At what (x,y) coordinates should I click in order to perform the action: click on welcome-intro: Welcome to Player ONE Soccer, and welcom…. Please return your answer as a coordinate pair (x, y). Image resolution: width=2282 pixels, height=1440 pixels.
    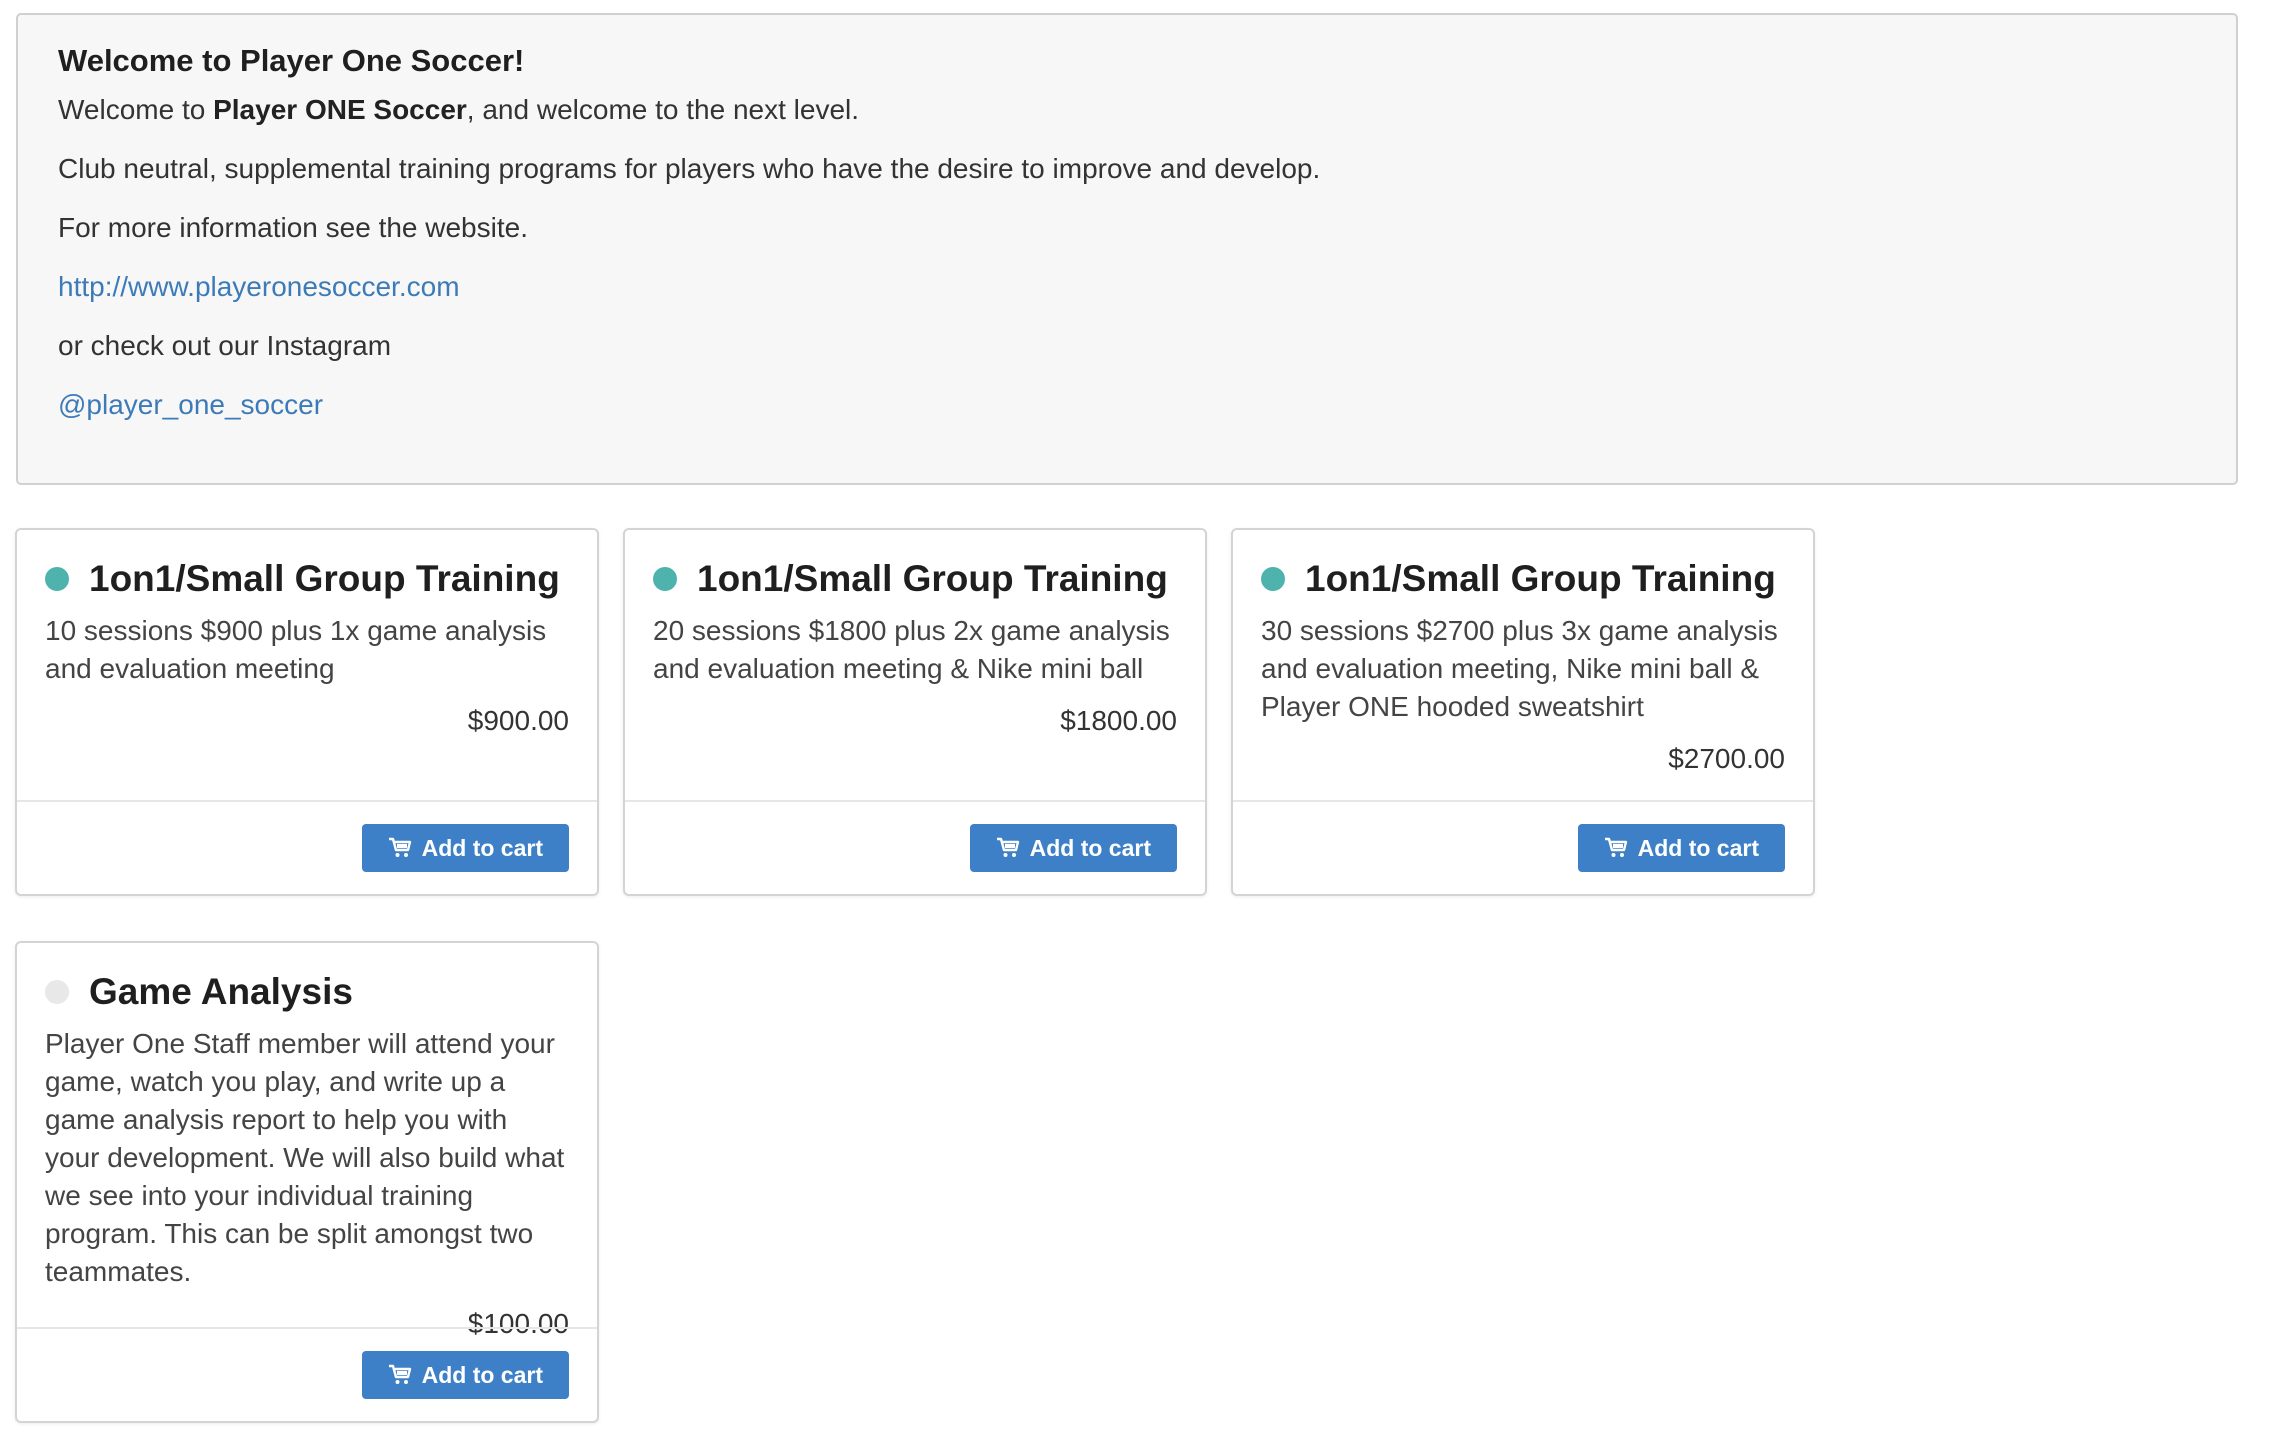
    Looking at the image, I should click on (1127, 109).